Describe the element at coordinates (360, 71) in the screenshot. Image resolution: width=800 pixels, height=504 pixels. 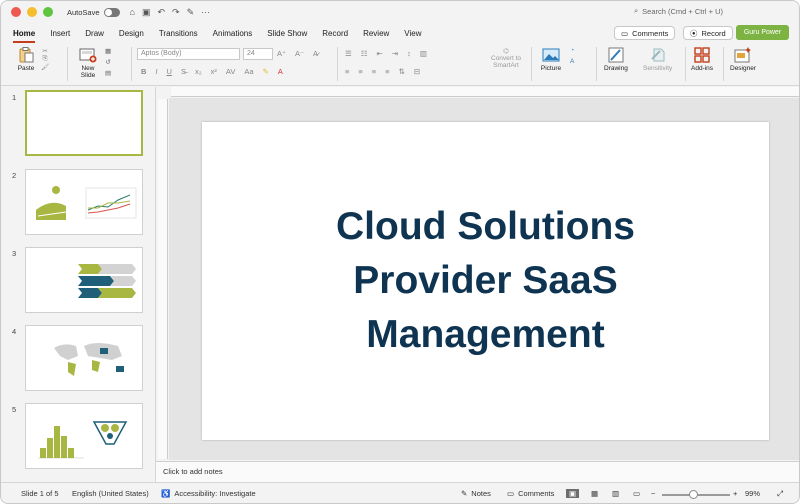
I see `align-center-icon: ≡` at that location.